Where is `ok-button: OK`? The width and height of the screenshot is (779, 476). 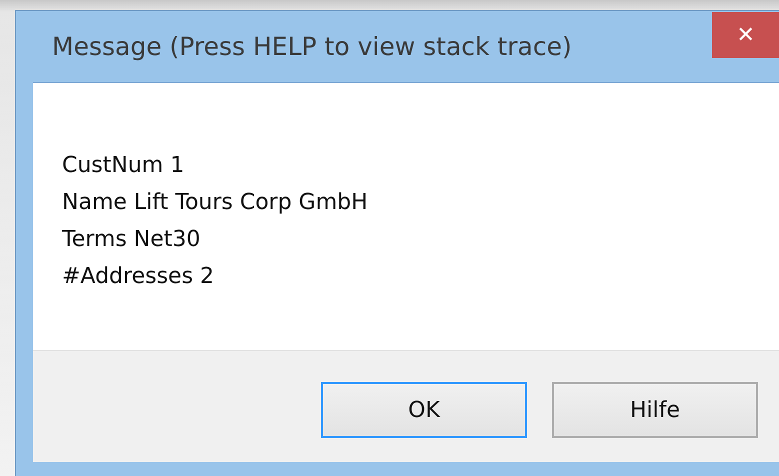
ok-button: OK is located at coordinates (424, 410).